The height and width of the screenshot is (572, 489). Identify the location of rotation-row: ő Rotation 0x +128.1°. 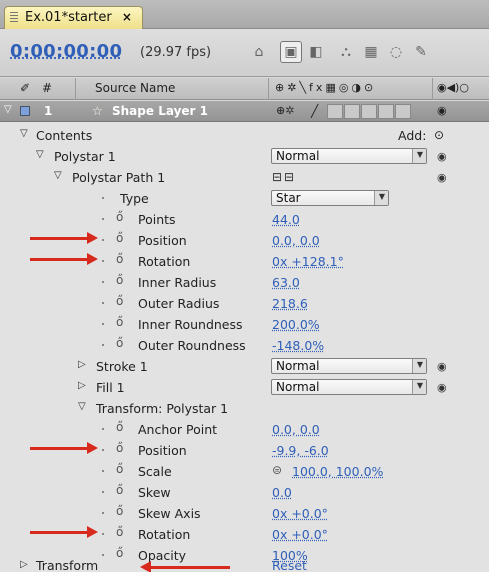
(244, 261).